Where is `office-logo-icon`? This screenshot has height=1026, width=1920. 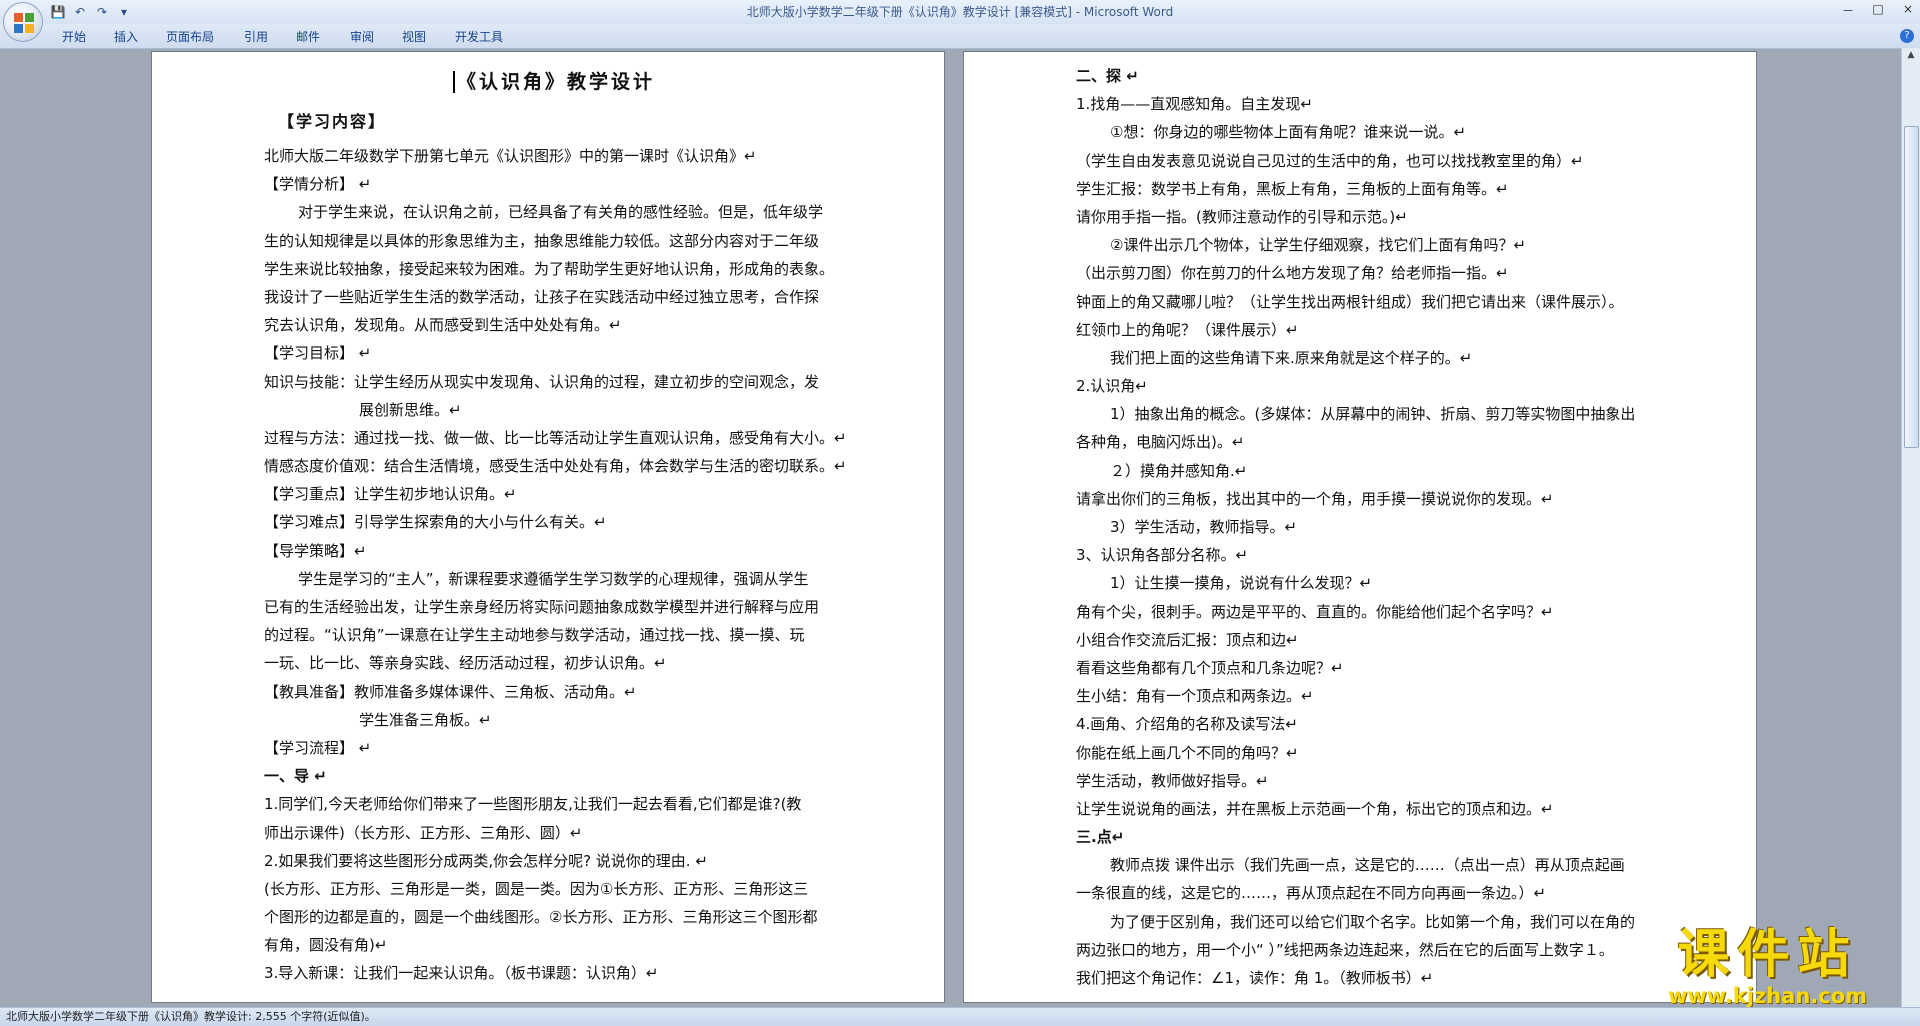 office-logo-icon is located at coordinates (24, 23).